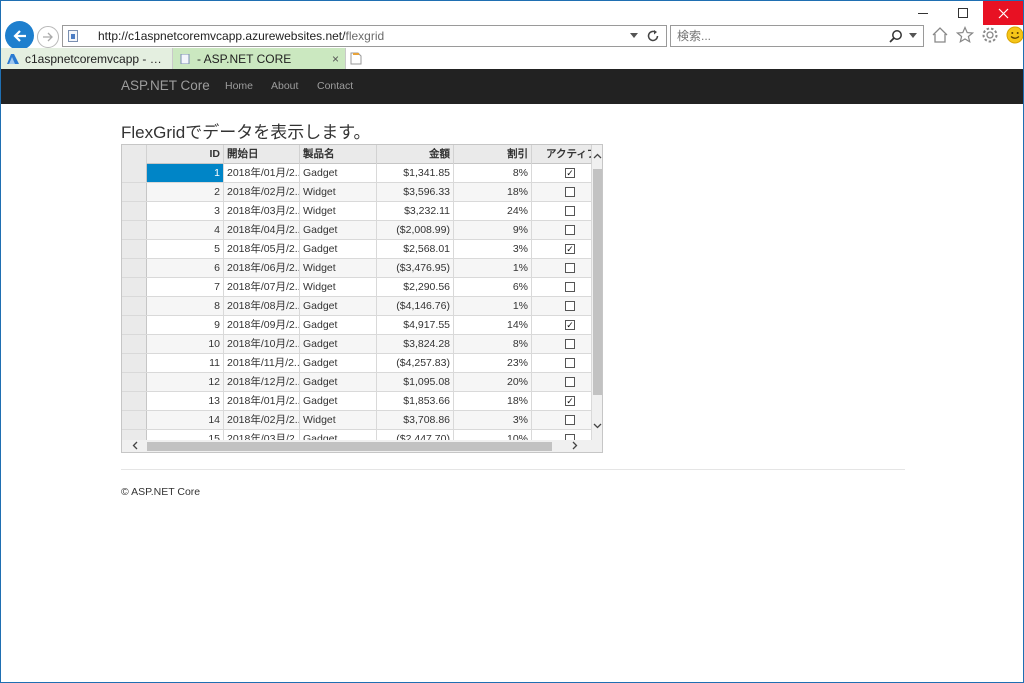  Describe the element at coordinates (335, 59) in the screenshot. I see `close-tab-icon: ×` at that location.